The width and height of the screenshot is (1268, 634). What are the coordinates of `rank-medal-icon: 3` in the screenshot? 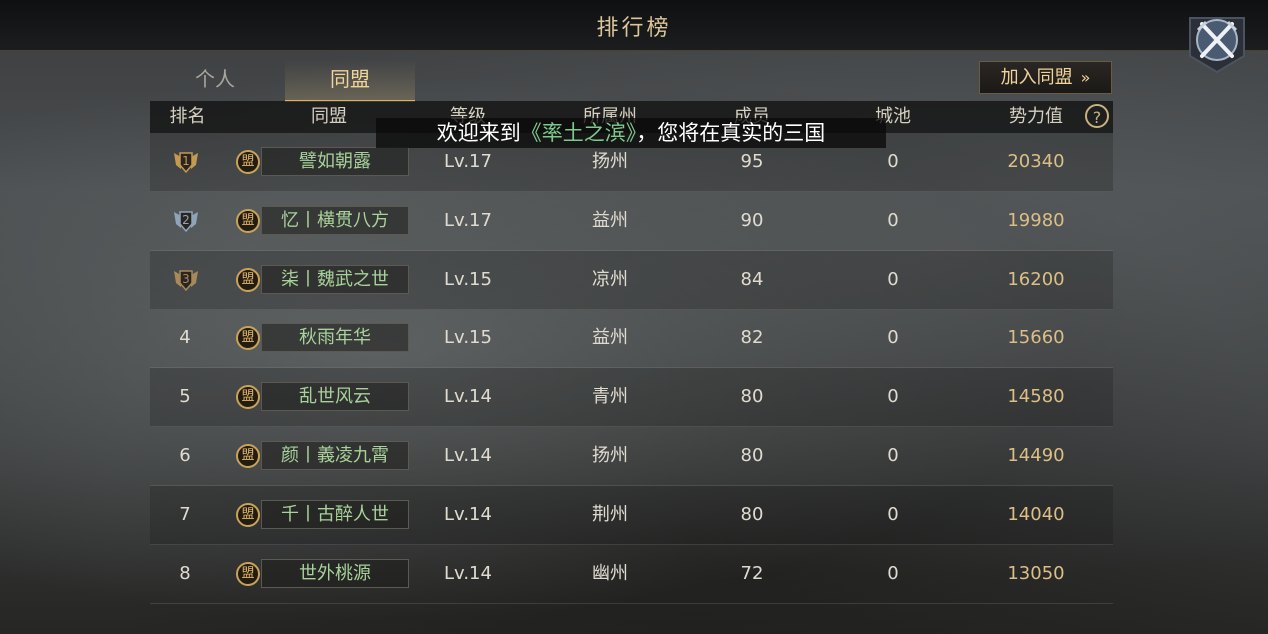 It's located at (186, 280).